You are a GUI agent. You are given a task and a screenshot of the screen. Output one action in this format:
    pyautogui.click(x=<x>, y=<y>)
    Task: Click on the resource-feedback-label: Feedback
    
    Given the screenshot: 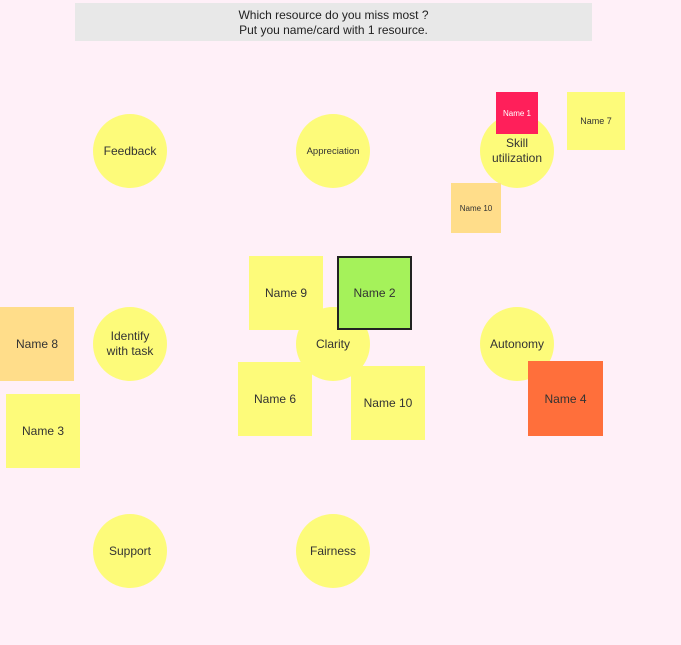 What is the action you would take?
    pyautogui.click(x=130, y=150)
    